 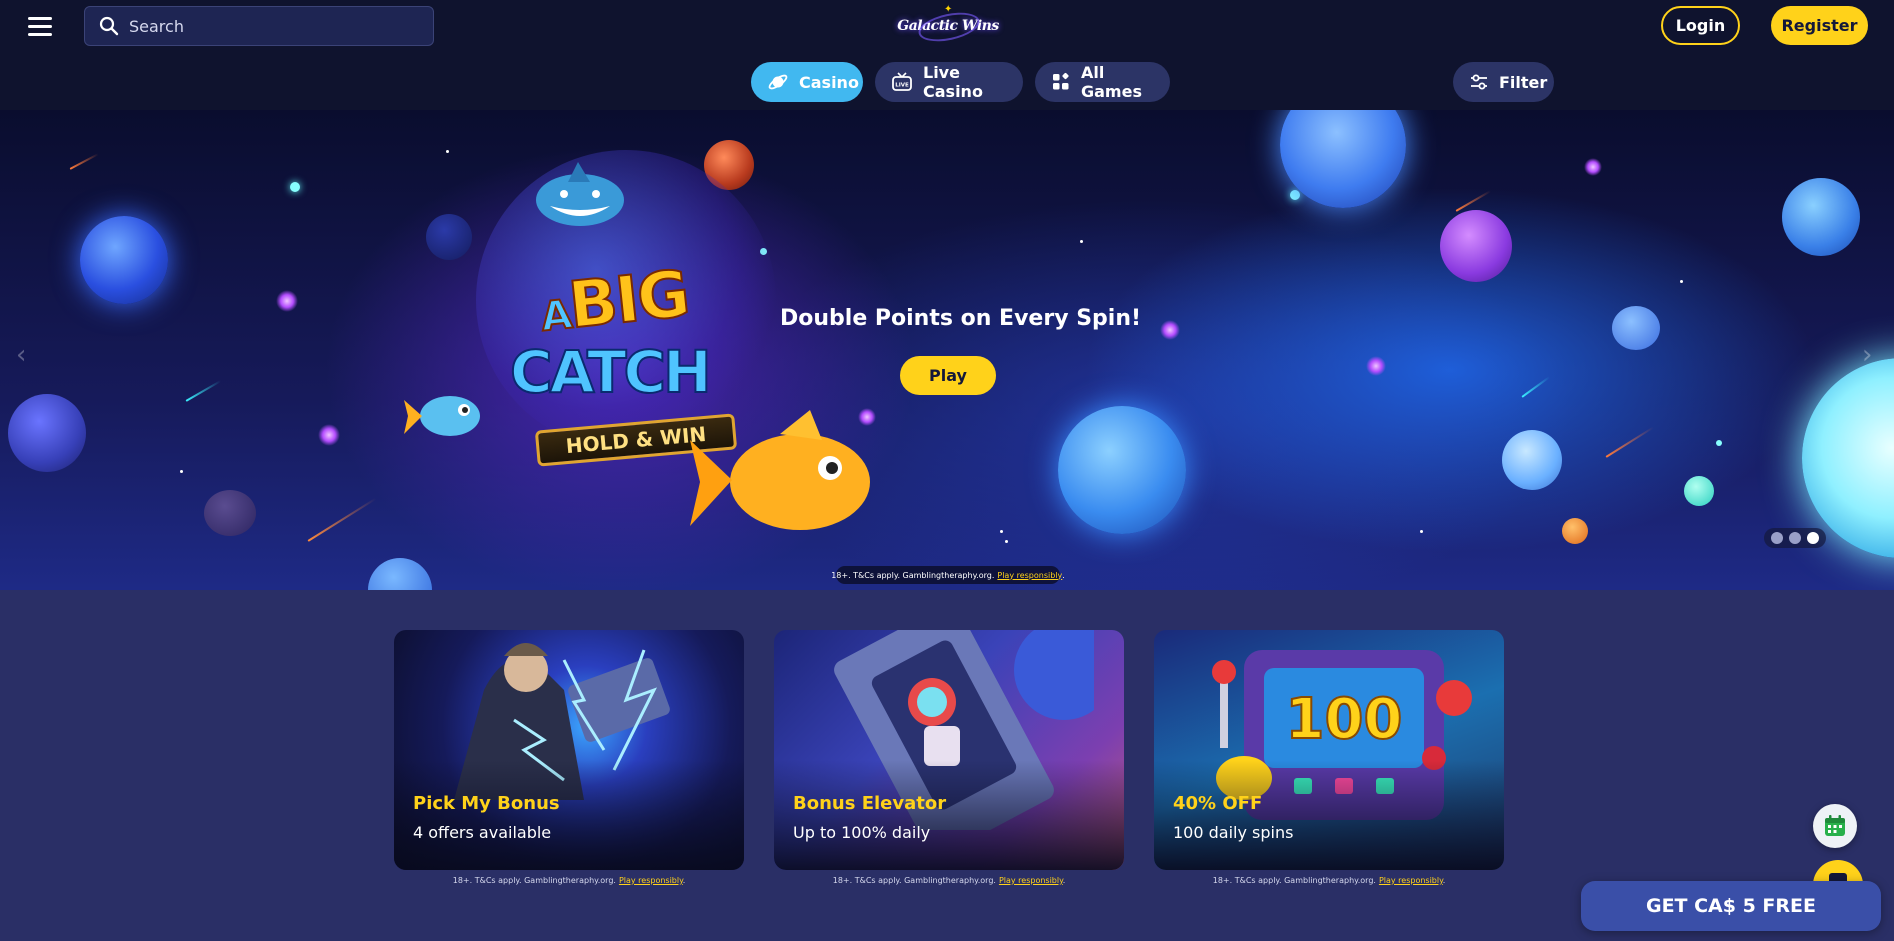 I want to click on svg-text: LIVE, so click(x=902, y=86).